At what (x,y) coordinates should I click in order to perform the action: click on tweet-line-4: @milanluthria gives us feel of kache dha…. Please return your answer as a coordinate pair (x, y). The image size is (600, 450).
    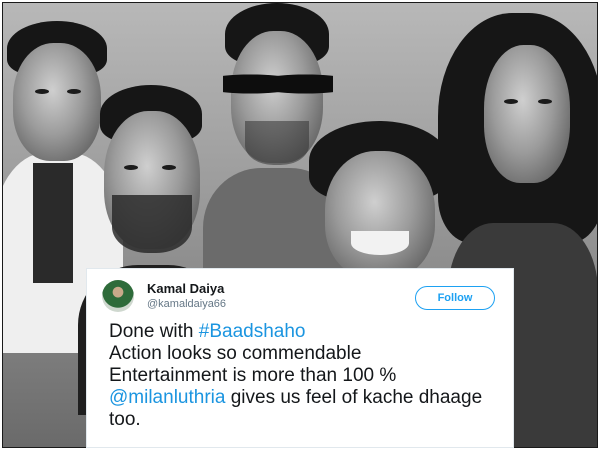
    Looking at the image, I should click on (309, 398).